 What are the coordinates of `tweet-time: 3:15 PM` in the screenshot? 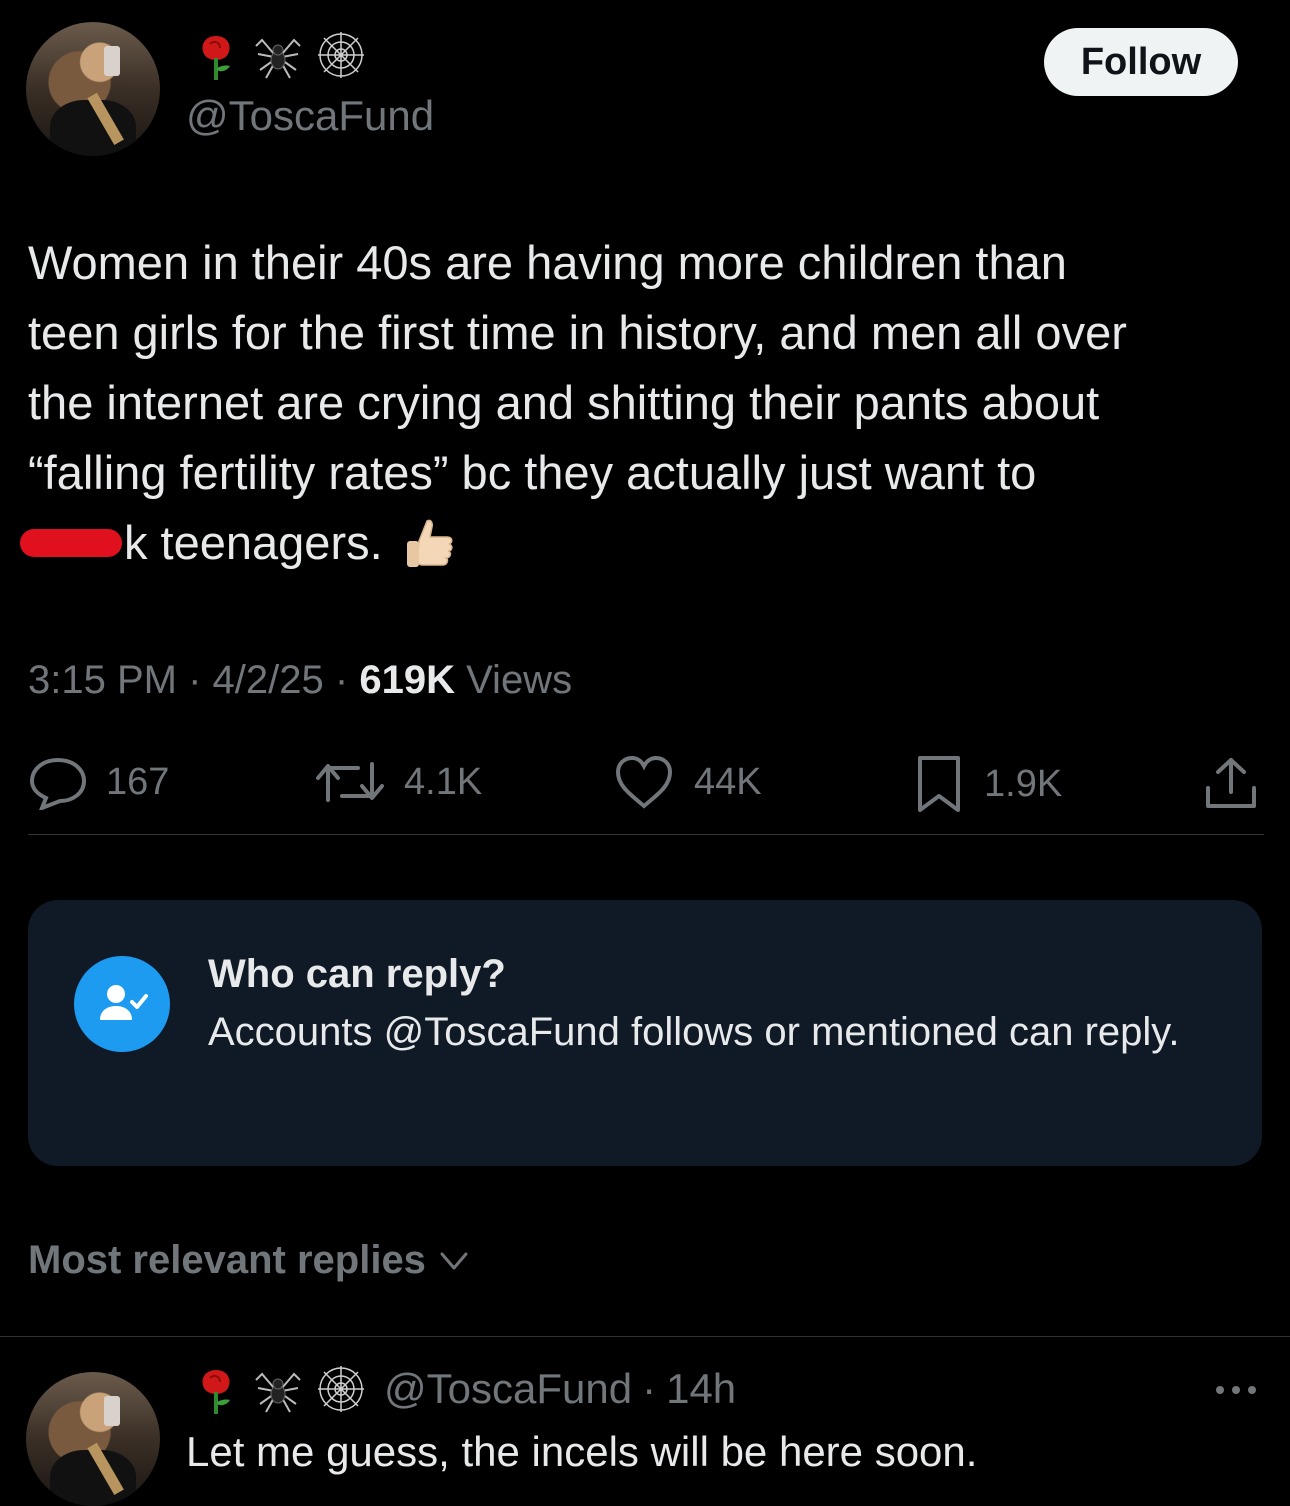 It's located at (102, 680).